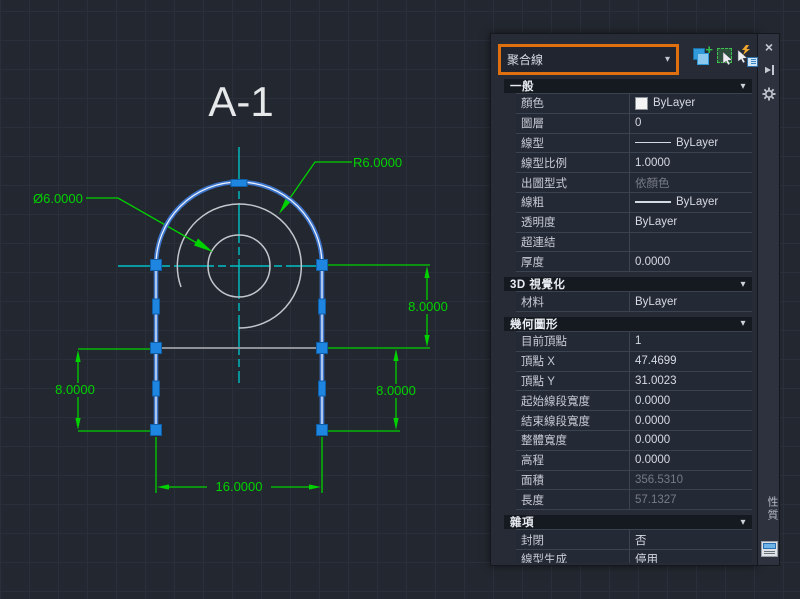  What do you see at coordinates (656, 499) in the screenshot?
I see `value-cell: 57.1327` at bounding box center [656, 499].